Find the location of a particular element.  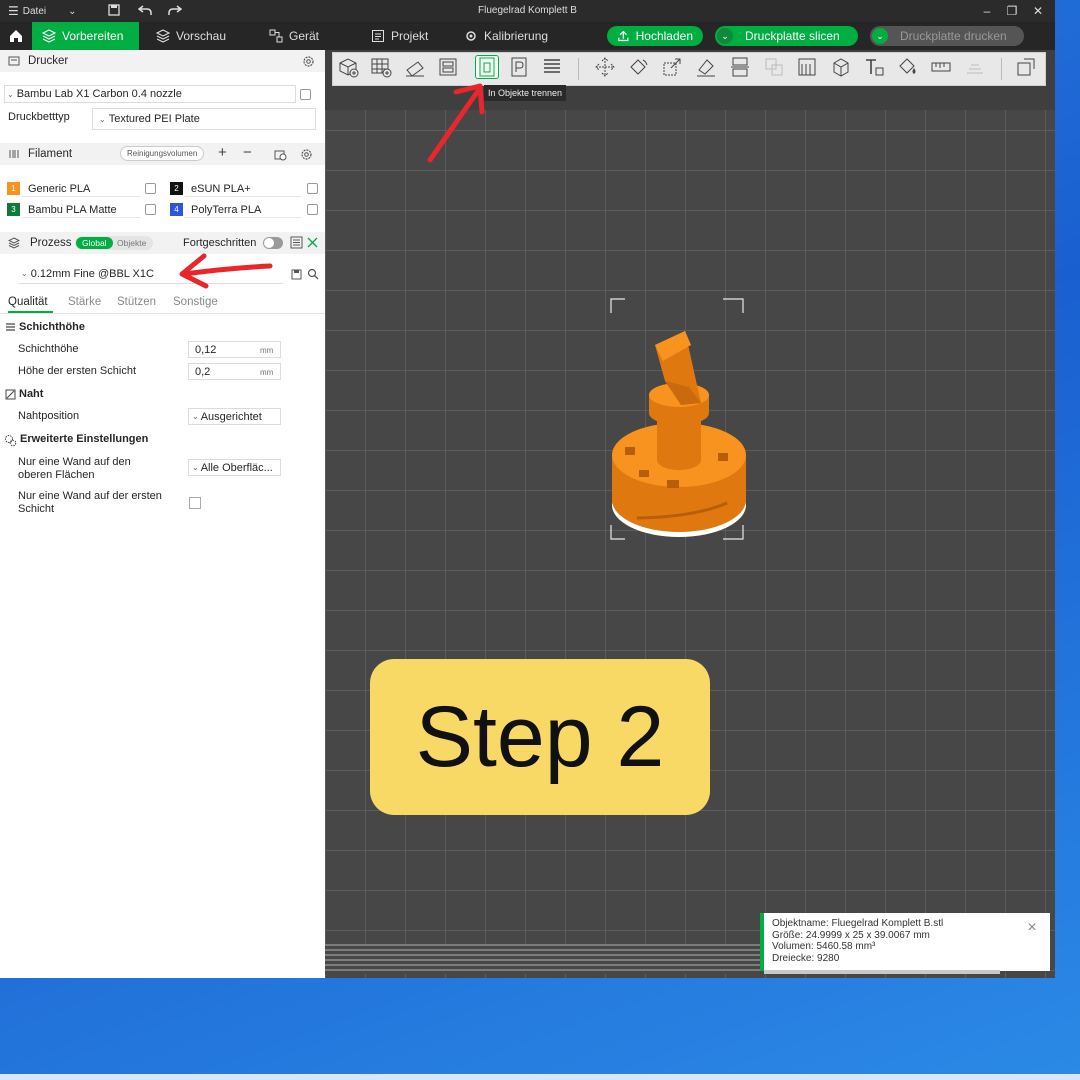

tab-projekt: Projekt is located at coordinates (399, 36).